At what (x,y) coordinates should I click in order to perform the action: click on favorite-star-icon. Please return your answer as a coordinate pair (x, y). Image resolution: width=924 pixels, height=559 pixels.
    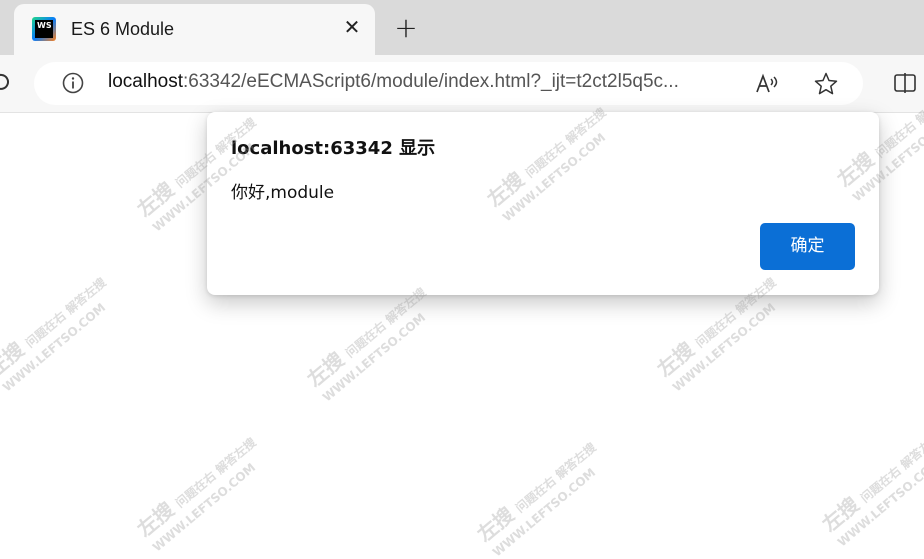
    Looking at the image, I should click on (826, 84).